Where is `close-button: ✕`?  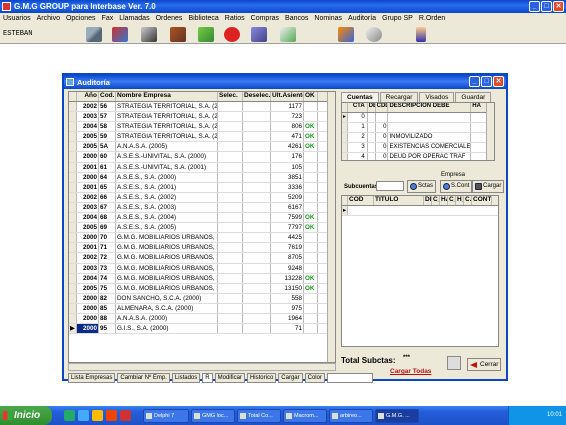
close-button: ✕ is located at coordinates (558, 6).